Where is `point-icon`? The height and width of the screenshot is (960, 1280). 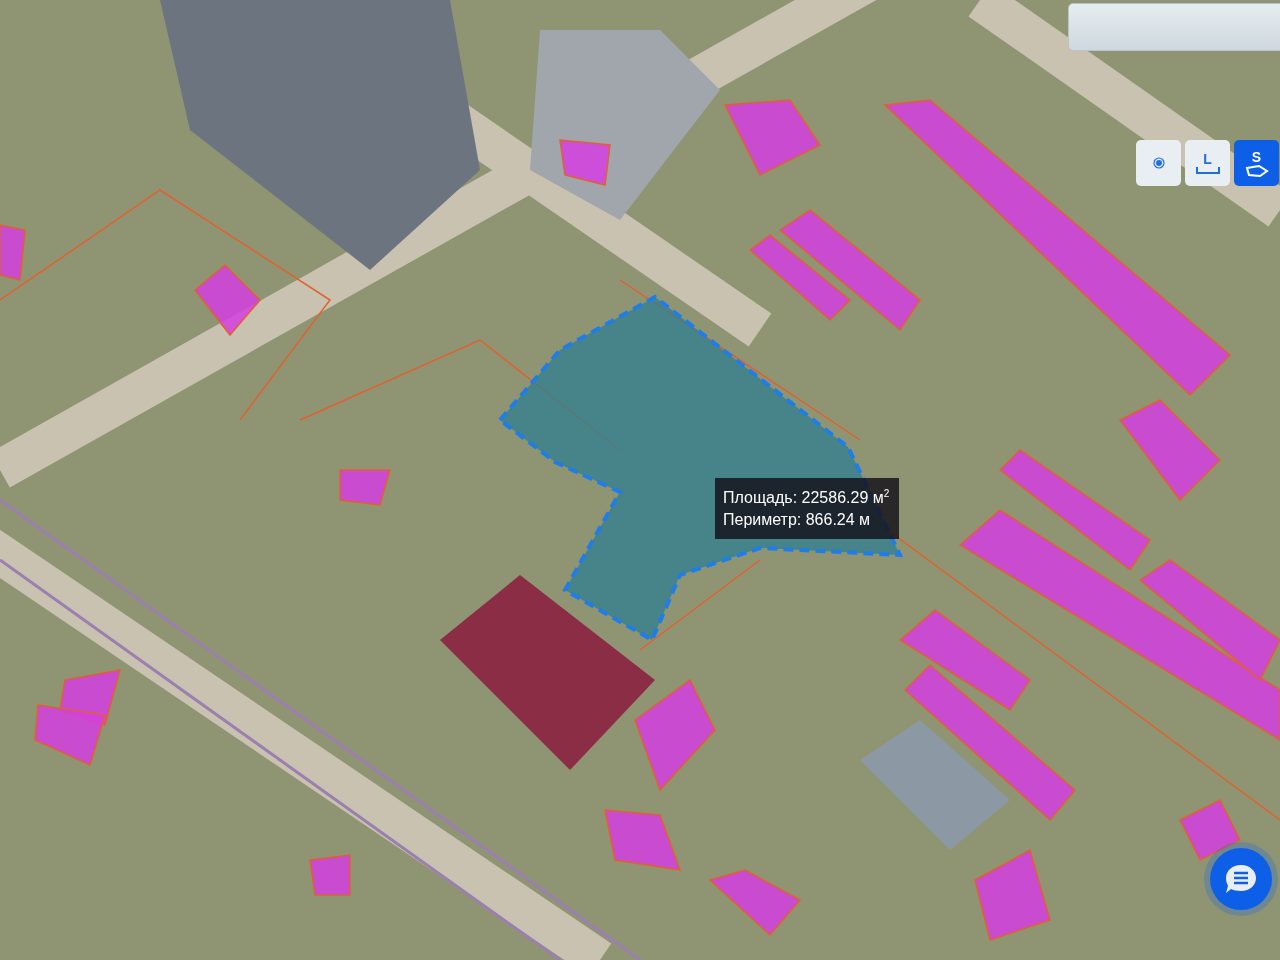
point-icon is located at coordinates (1158, 163).